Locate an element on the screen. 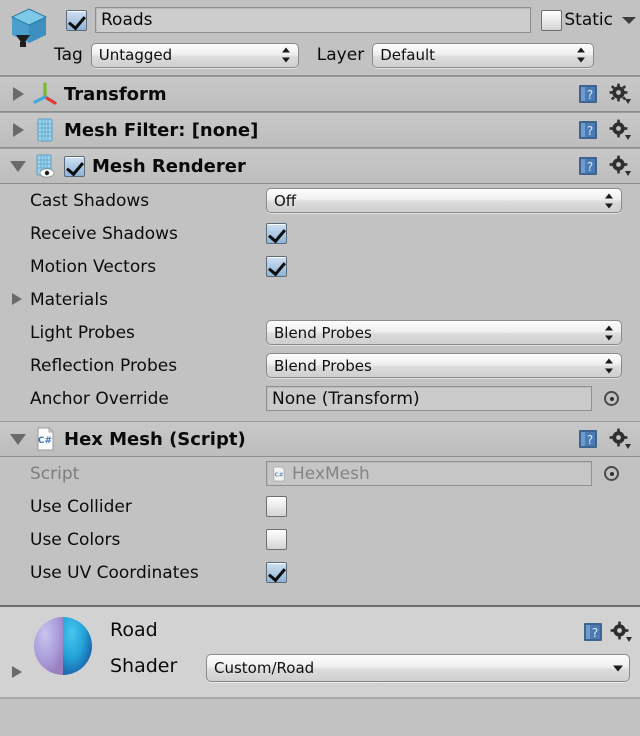 The height and width of the screenshot is (736, 640). foldout-arrow-mesh-filter is located at coordinates (19, 130).